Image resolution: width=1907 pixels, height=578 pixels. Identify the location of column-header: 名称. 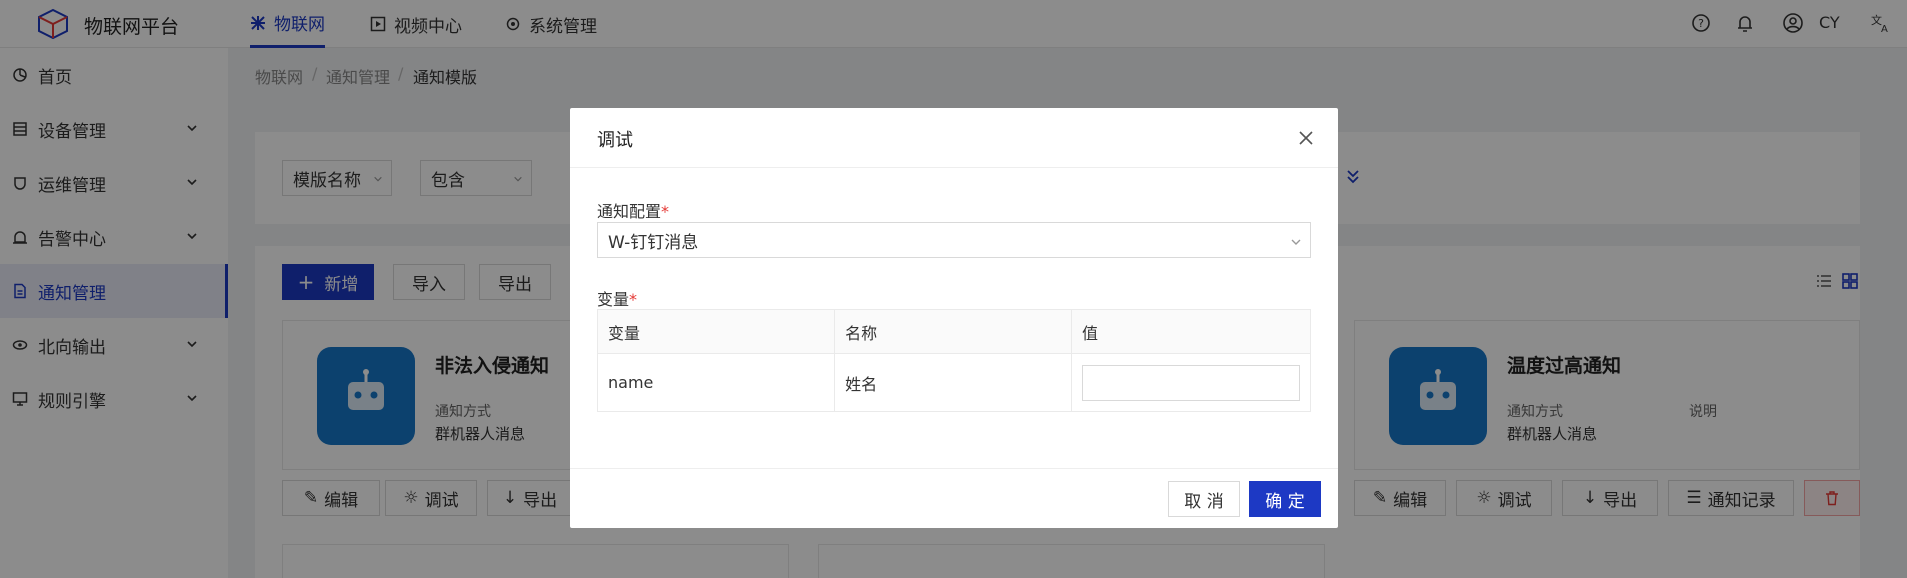
(953, 331).